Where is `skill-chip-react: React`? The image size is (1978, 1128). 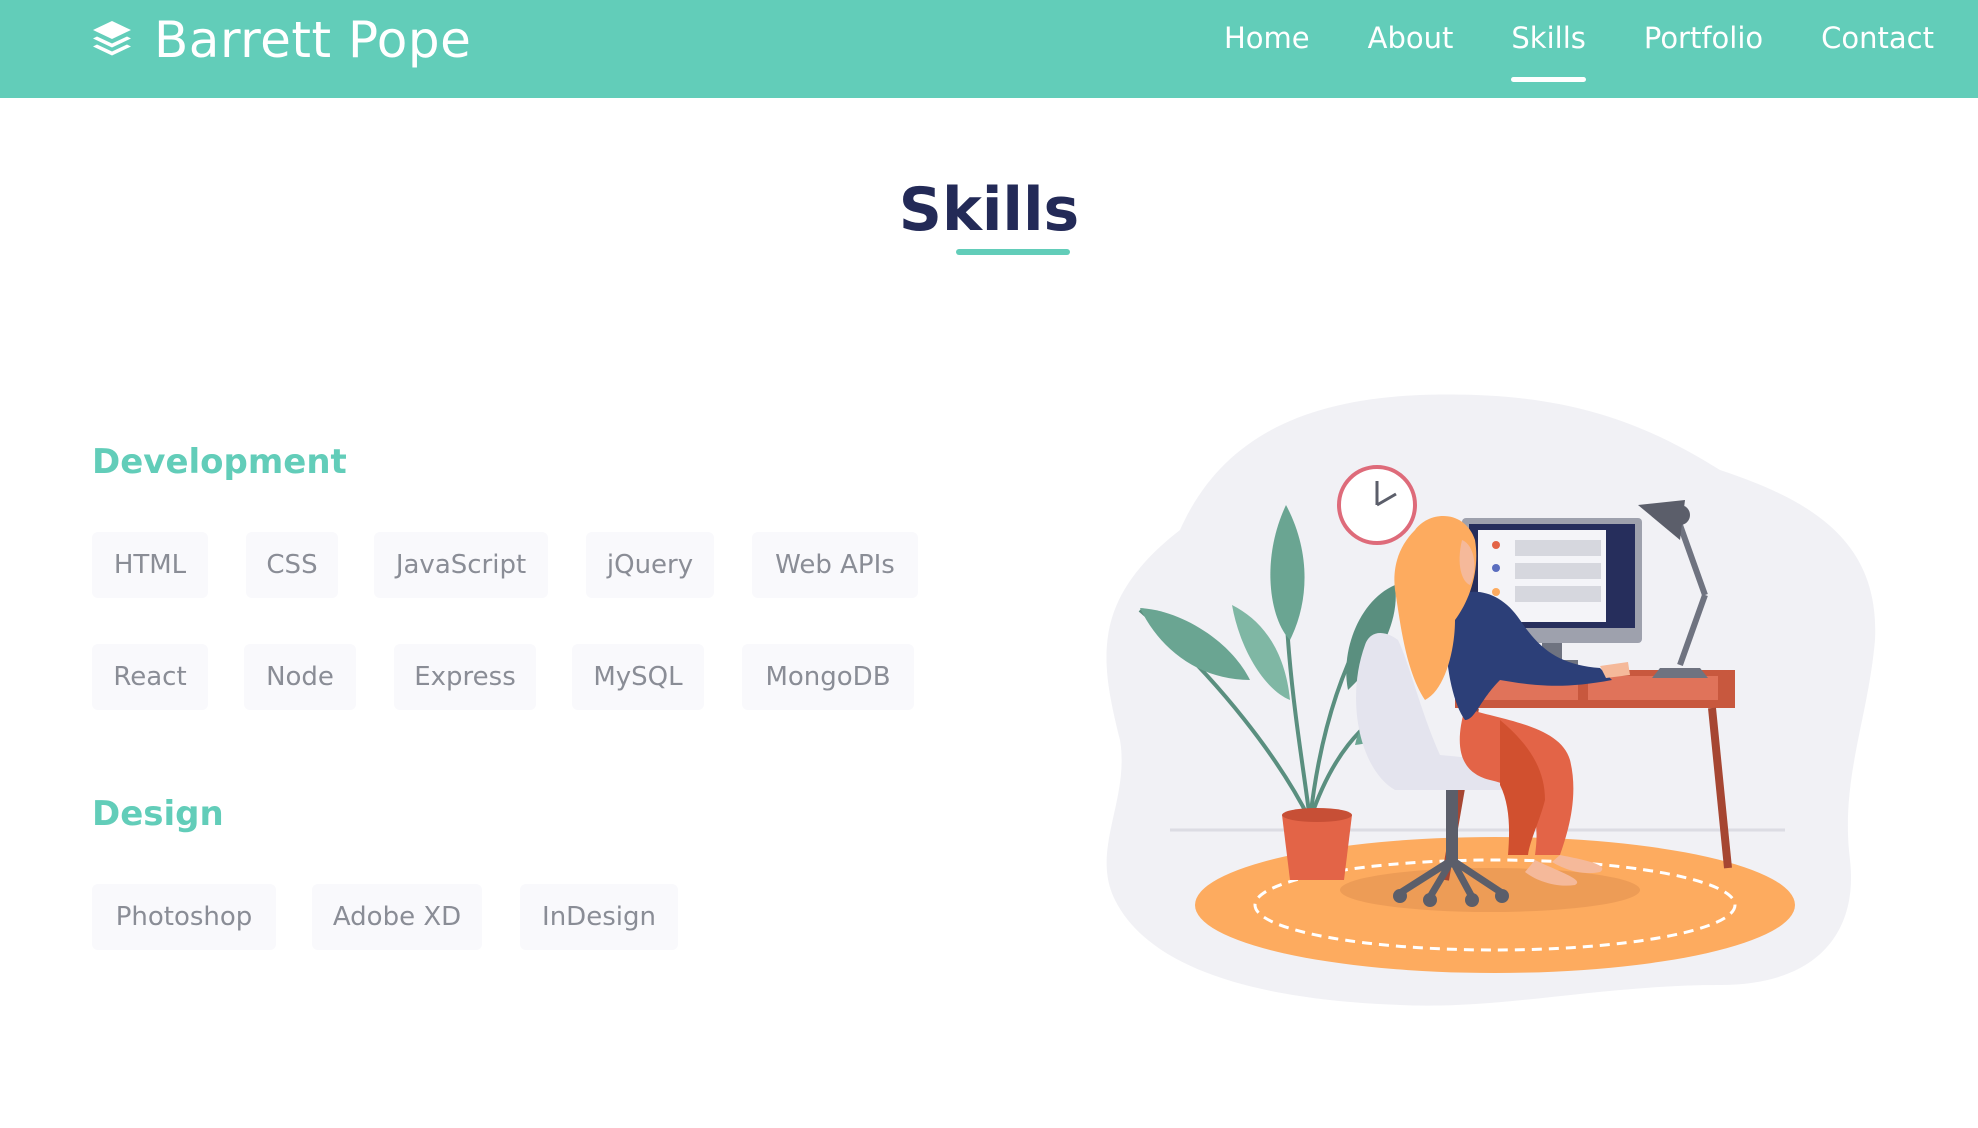 skill-chip-react: React is located at coordinates (150, 677).